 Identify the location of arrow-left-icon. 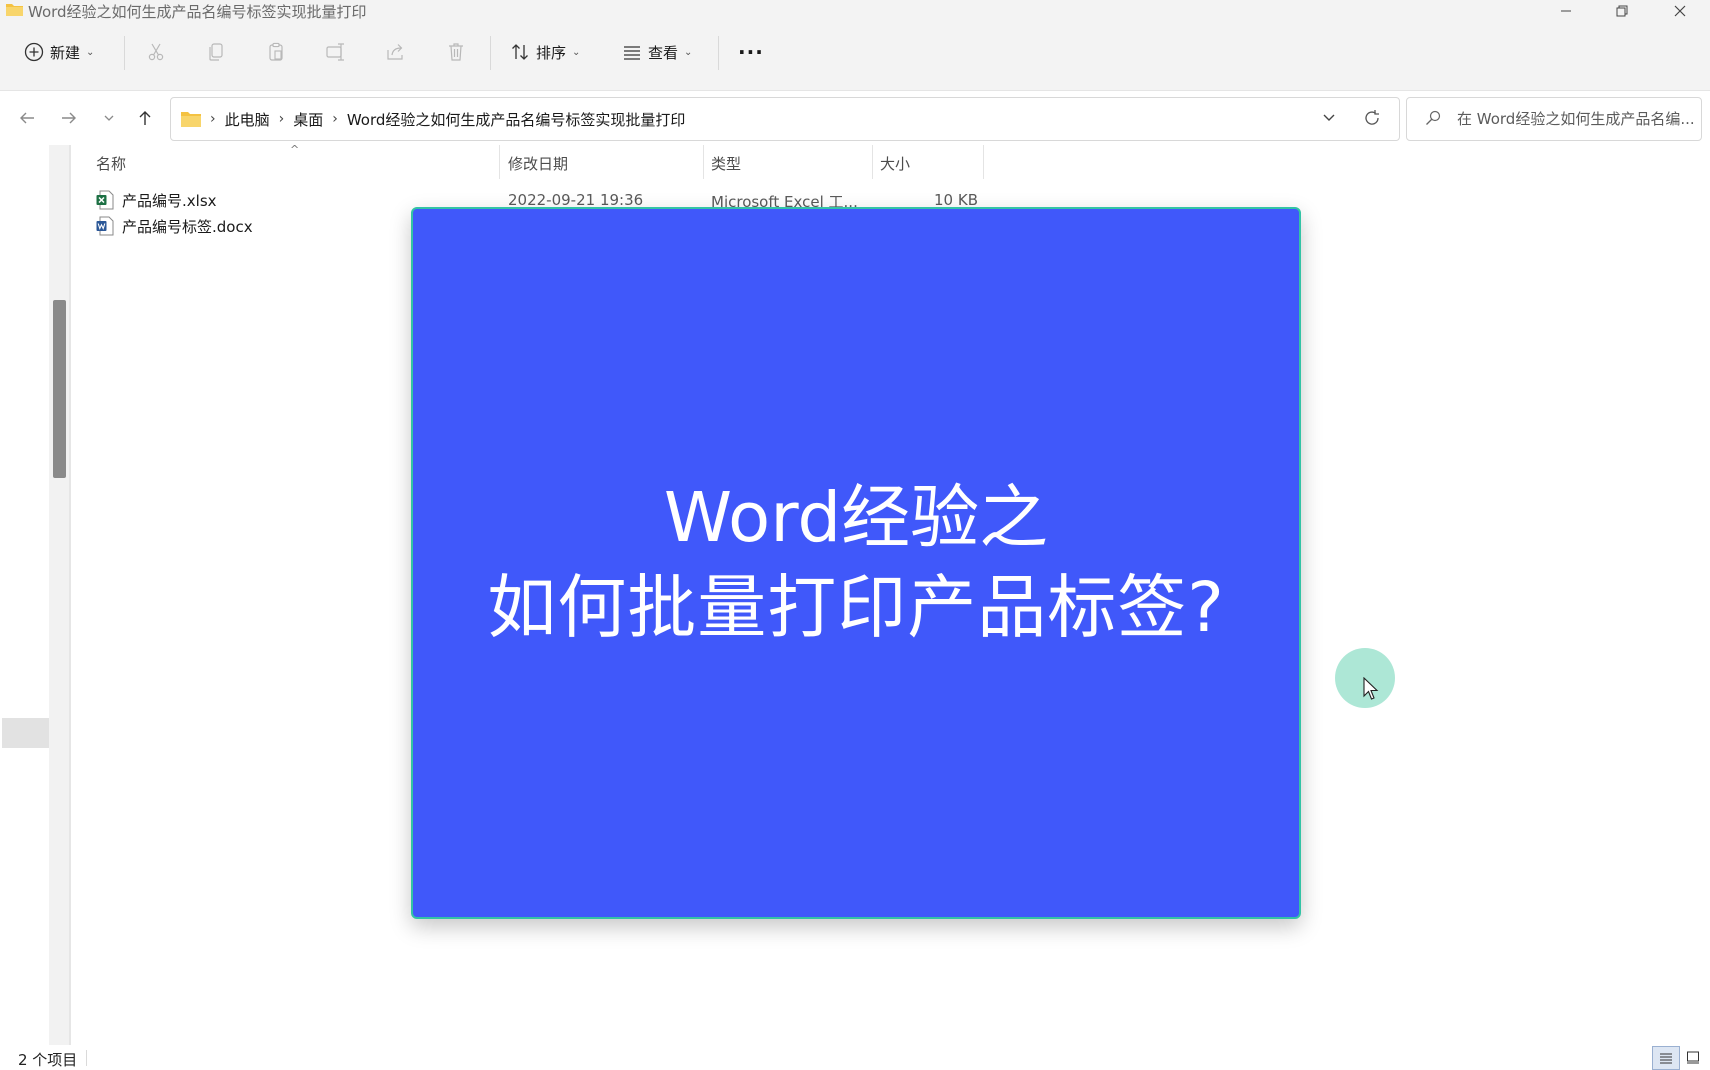
(27, 118).